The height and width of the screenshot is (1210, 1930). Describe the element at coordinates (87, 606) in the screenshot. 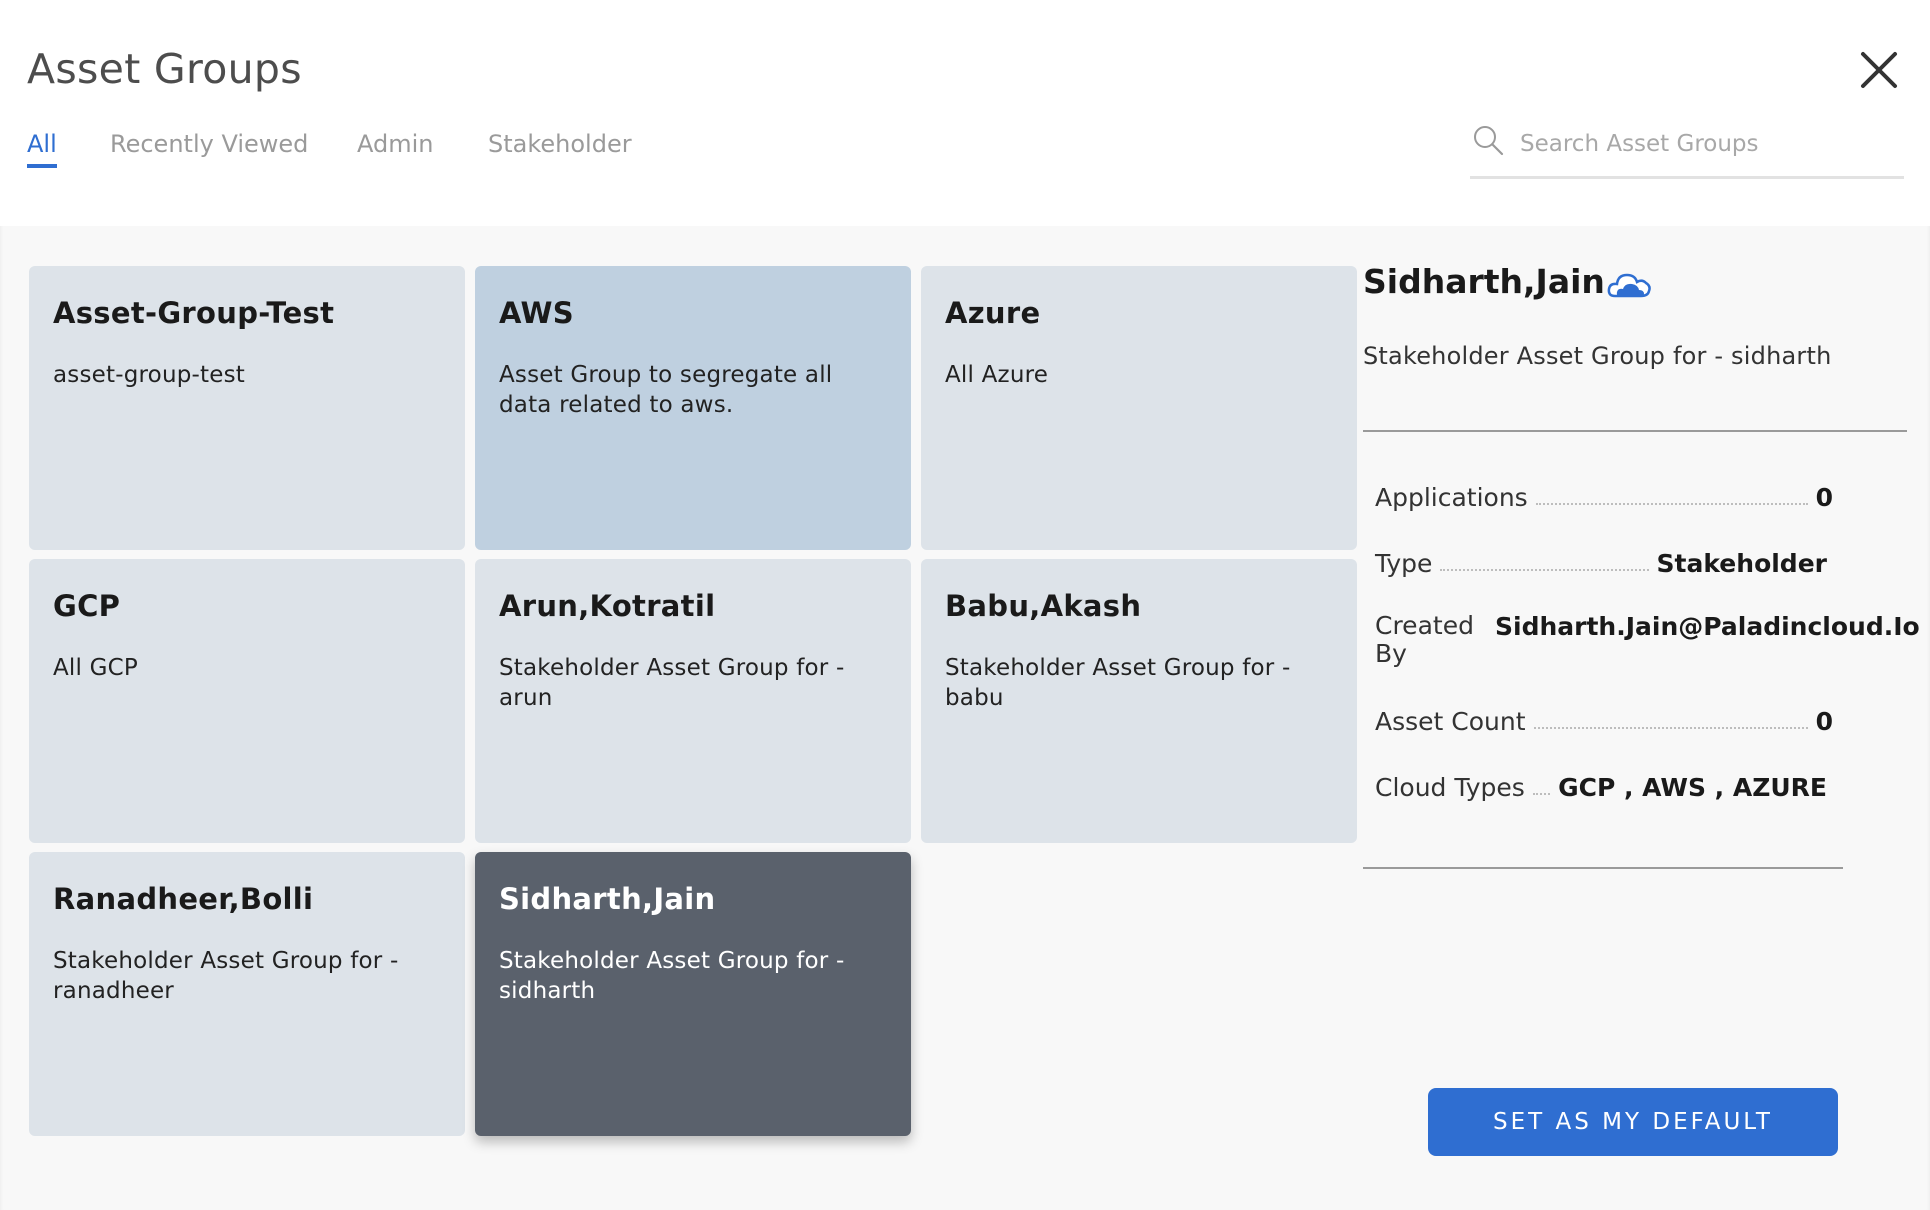

I see `card-title: GCP` at that location.